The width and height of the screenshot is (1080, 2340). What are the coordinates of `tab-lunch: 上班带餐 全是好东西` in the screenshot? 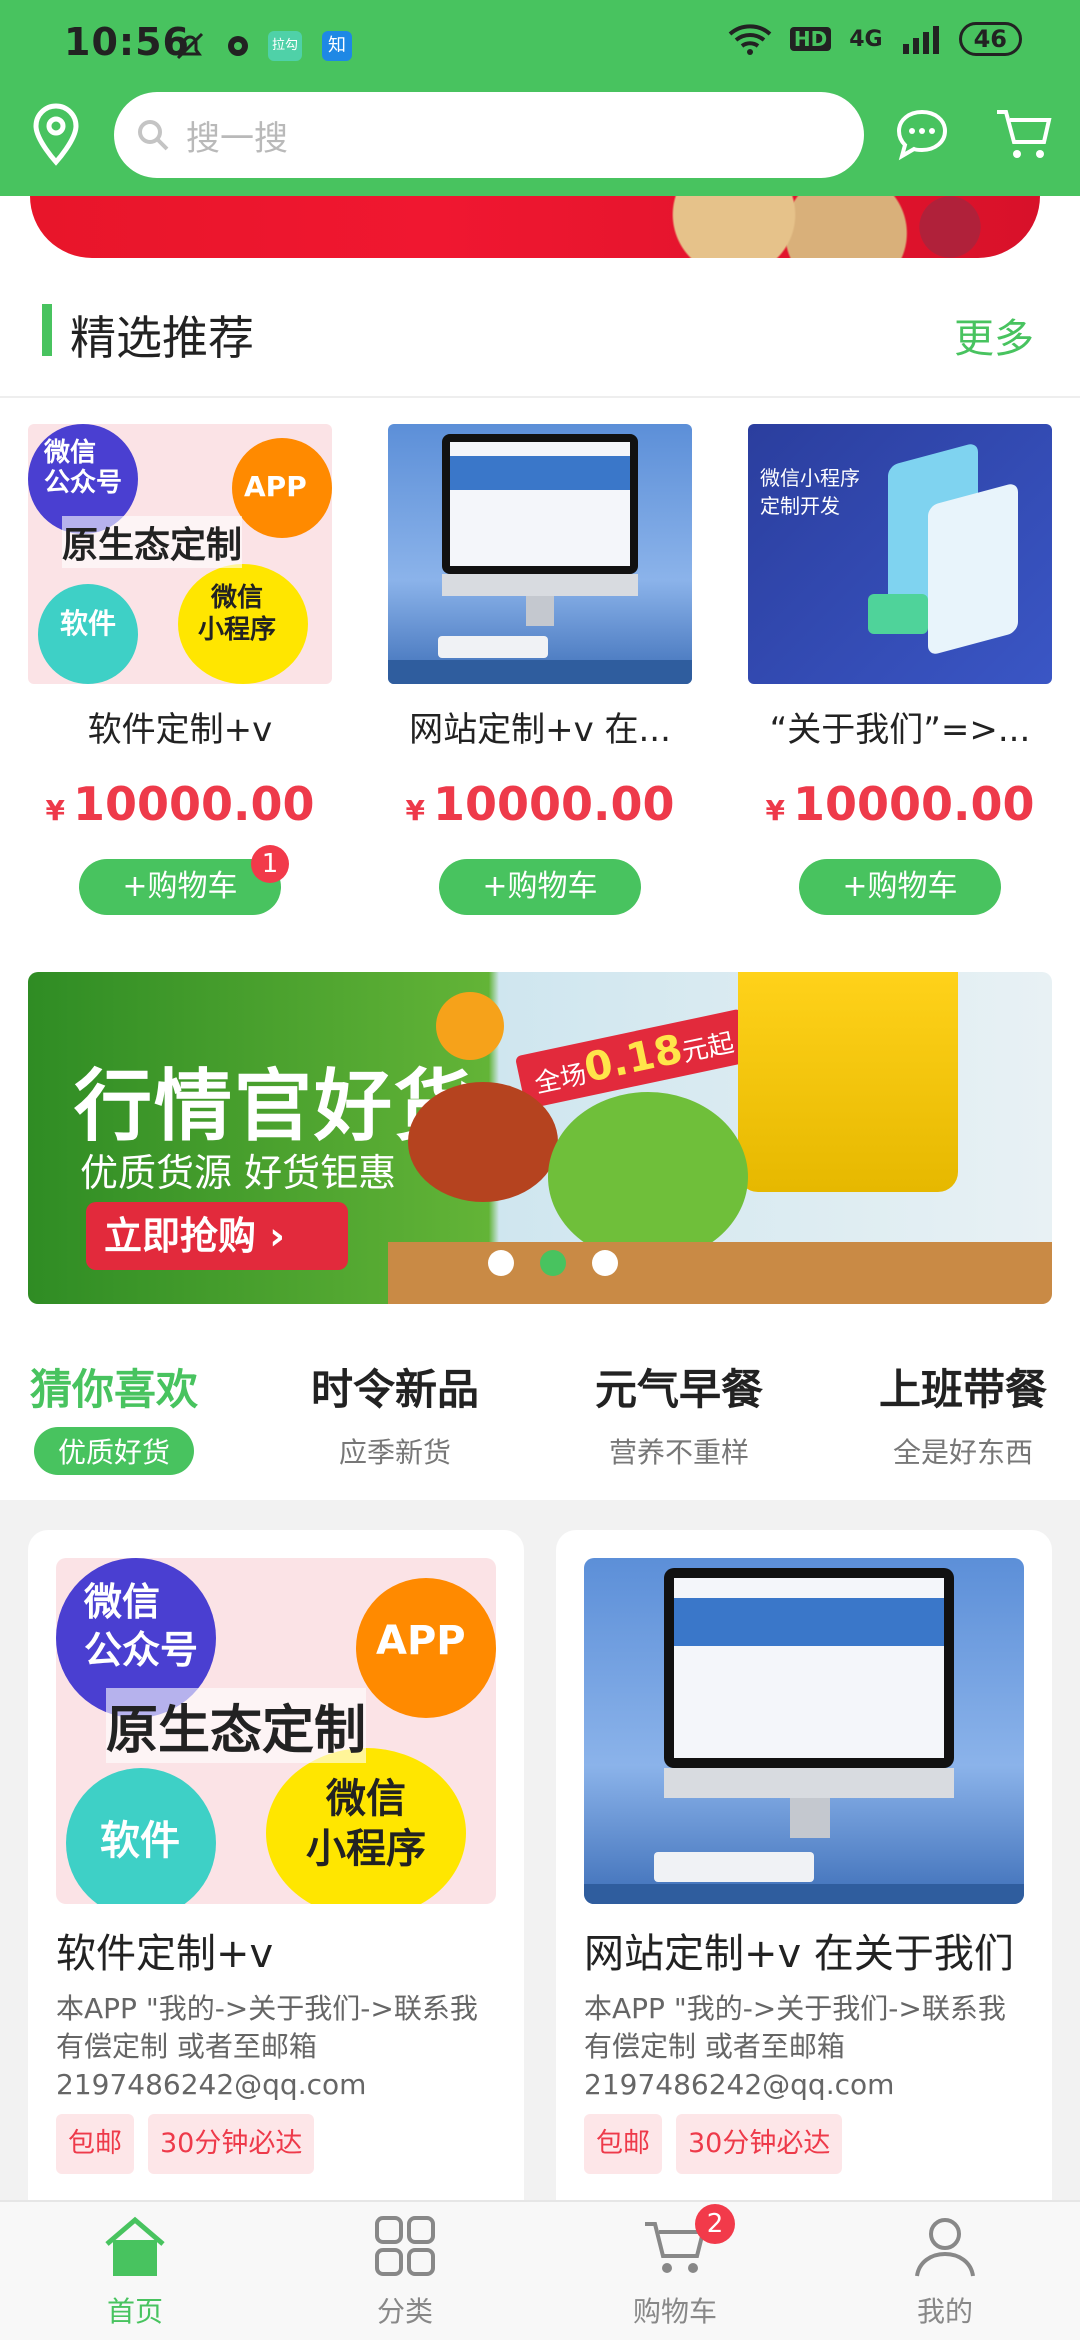 It's located at (959, 1413).